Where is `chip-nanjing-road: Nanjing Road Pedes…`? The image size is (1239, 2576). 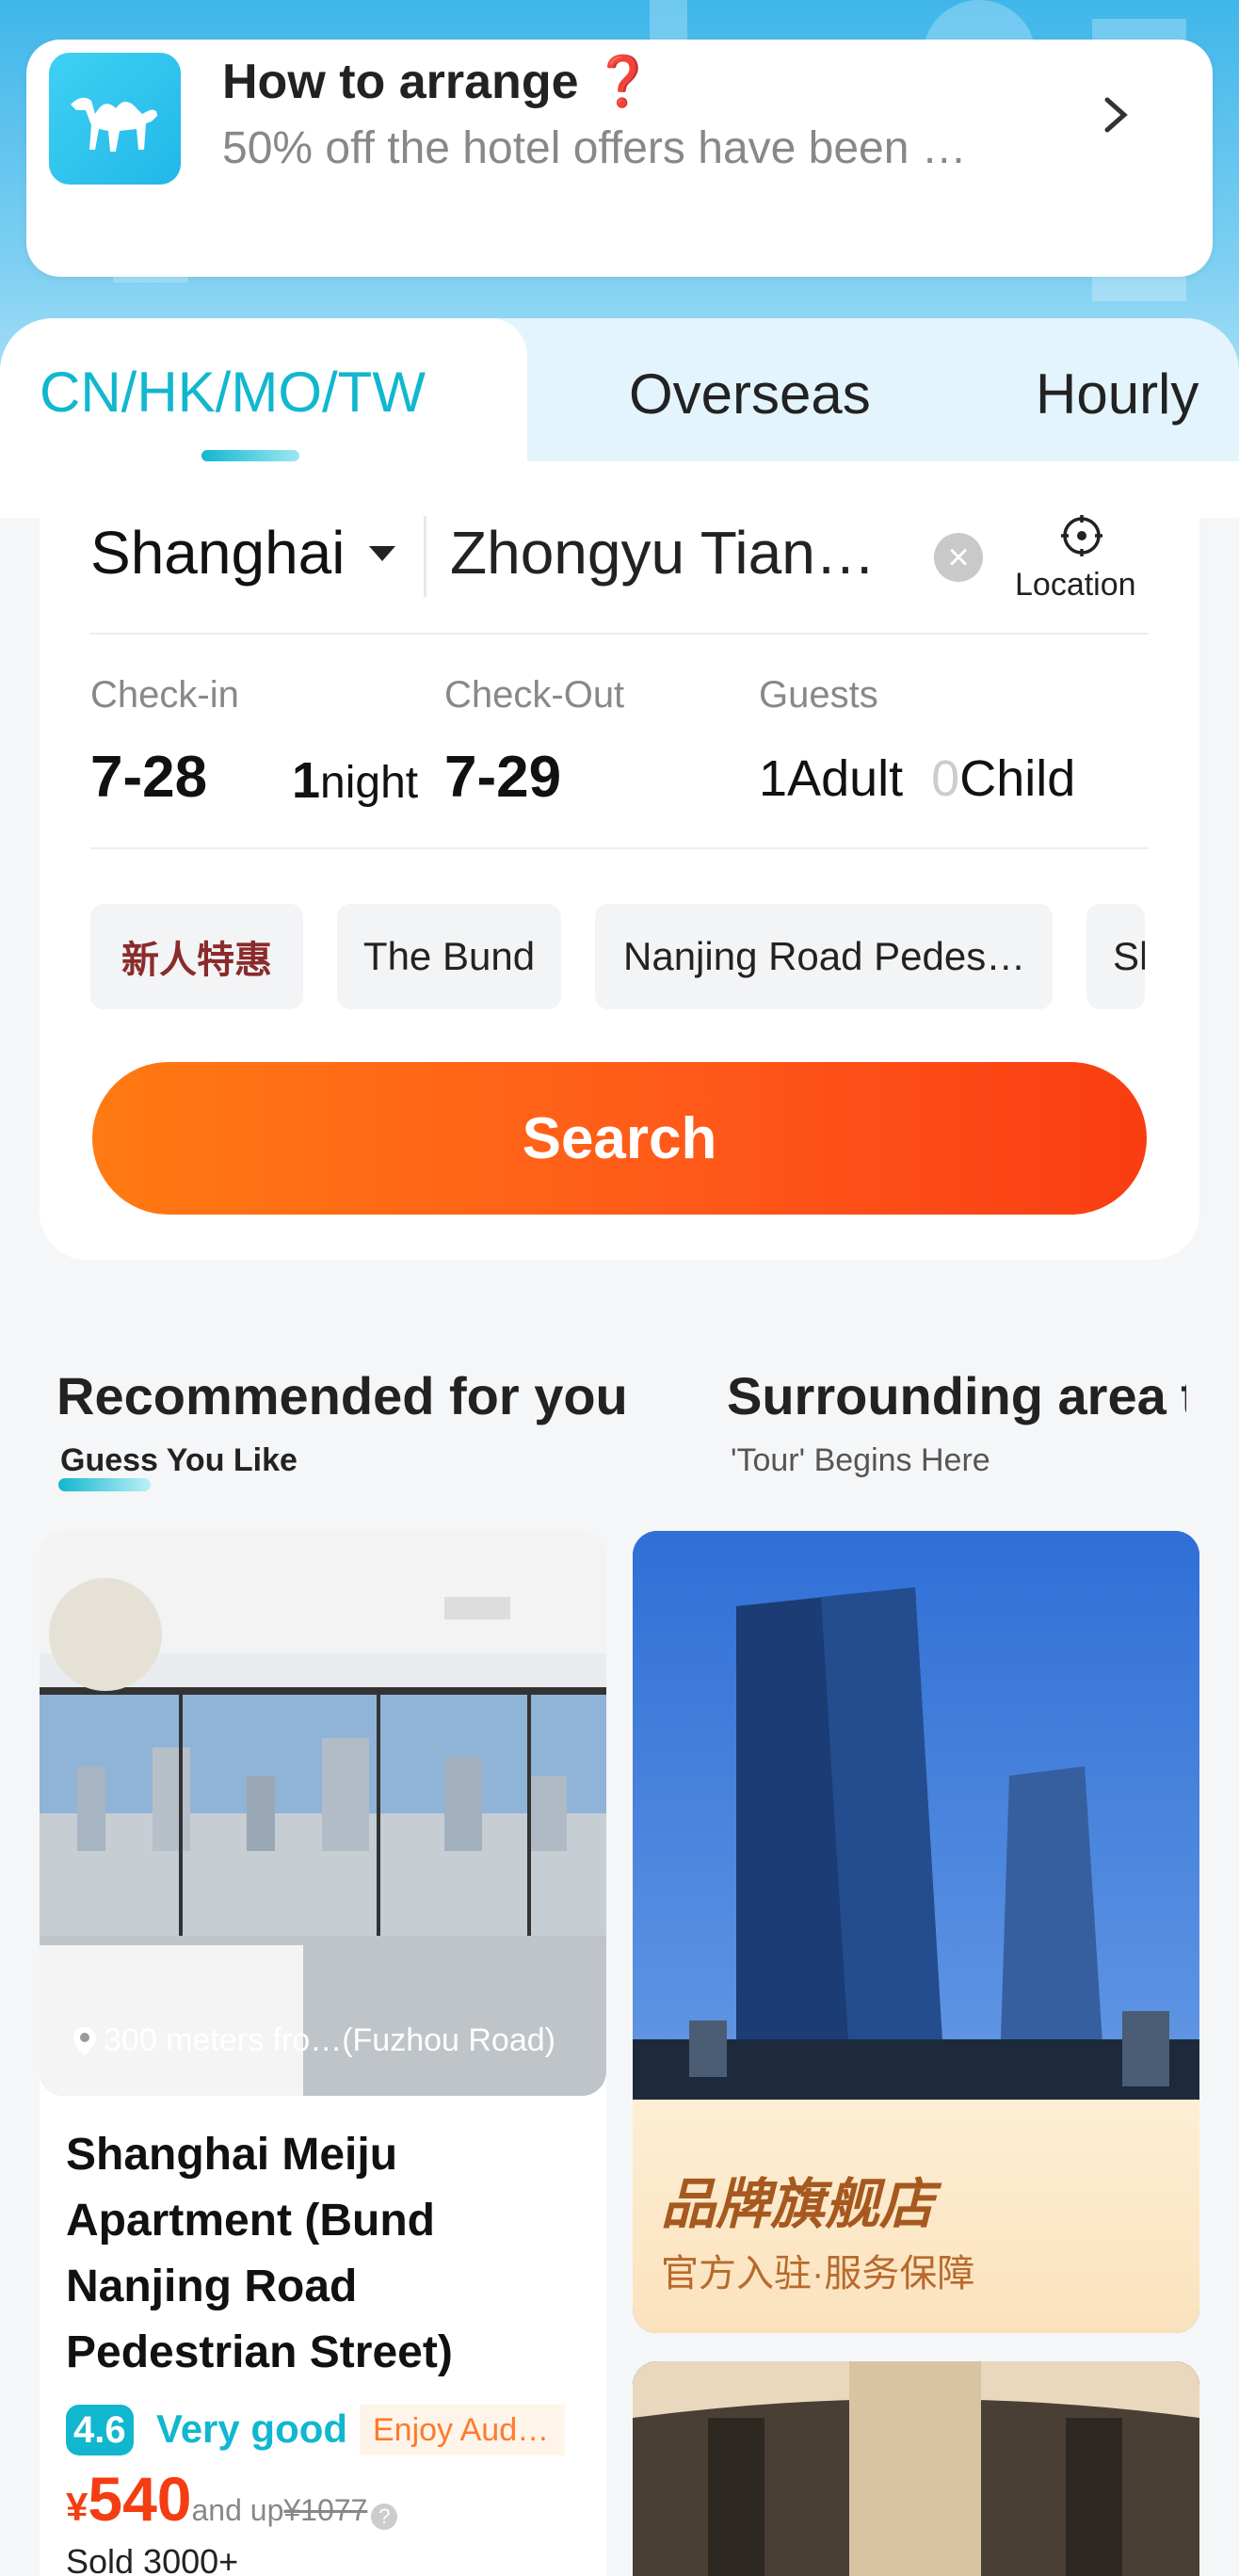
chip-nanjing-road: Nanjing Road Pedes… is located at coordinates (824, 956).